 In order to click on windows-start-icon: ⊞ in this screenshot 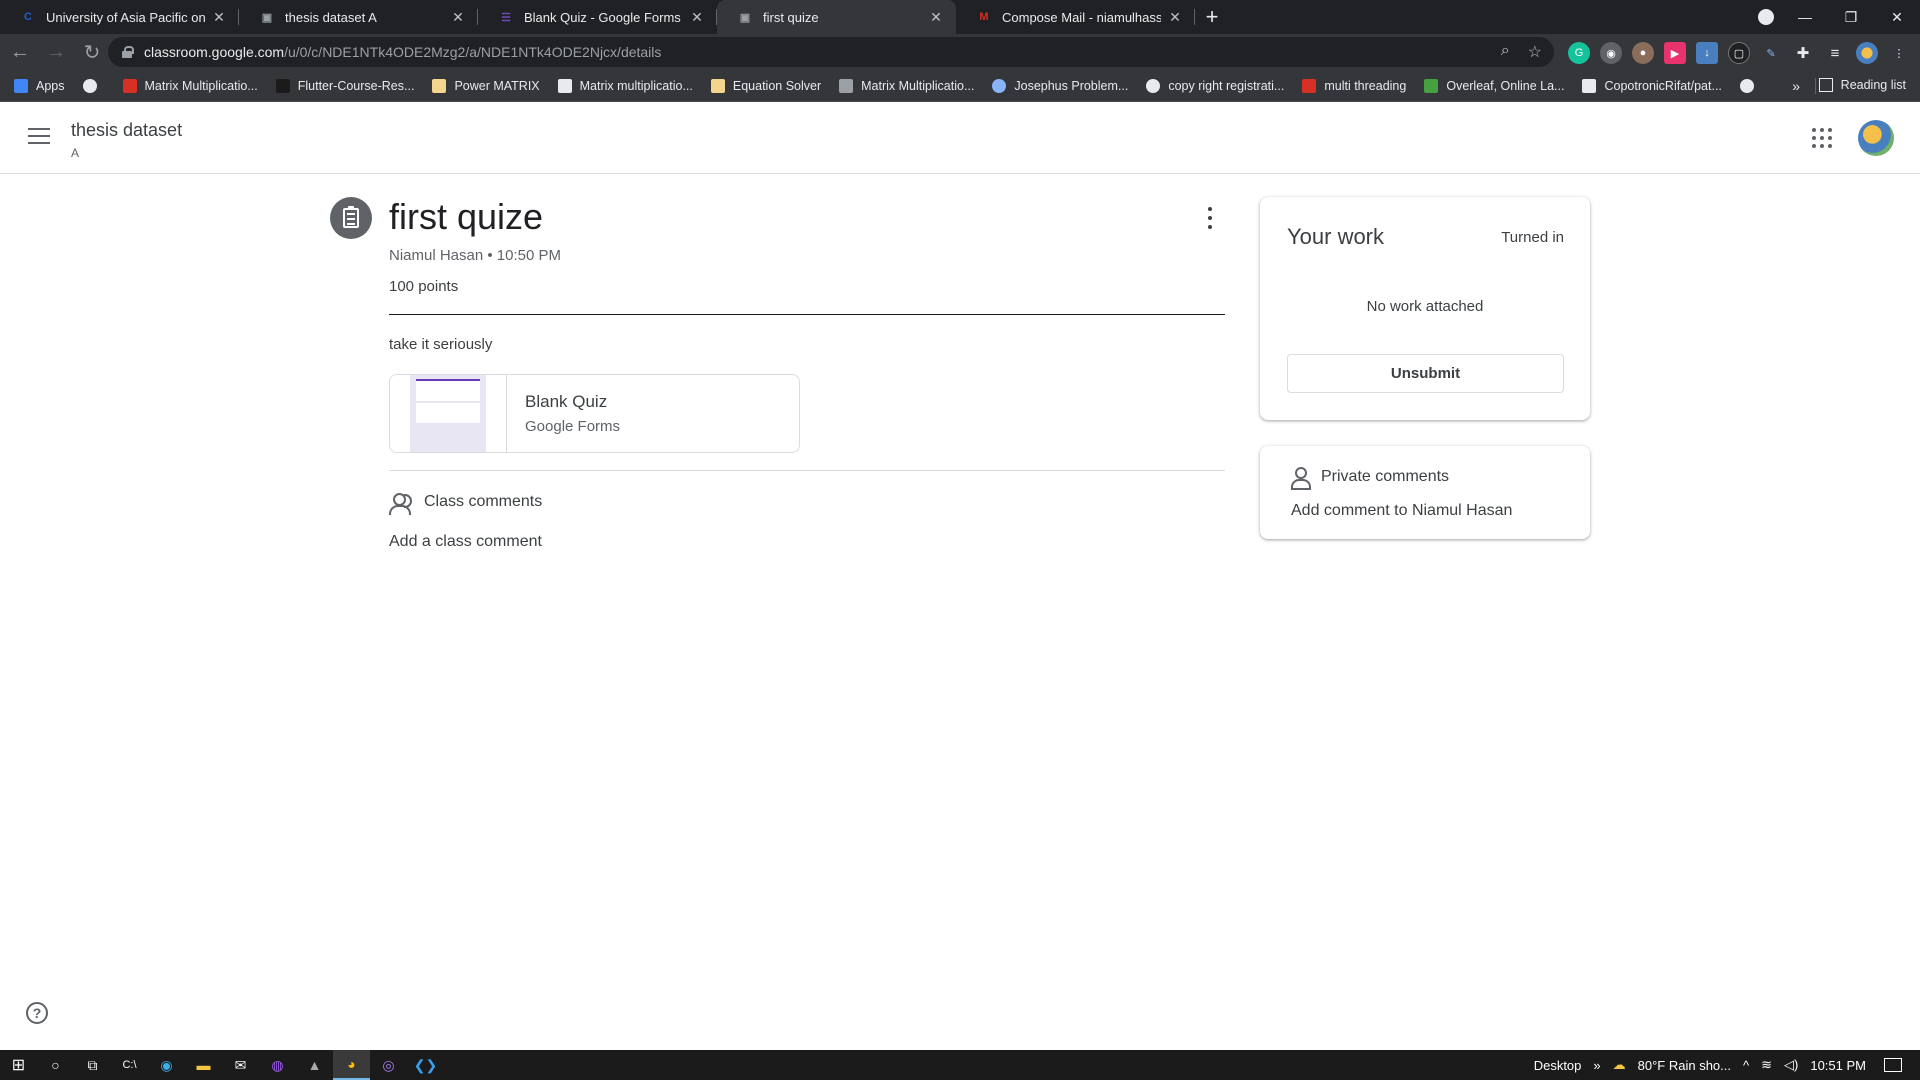, I will do `click(18, 1065)`.